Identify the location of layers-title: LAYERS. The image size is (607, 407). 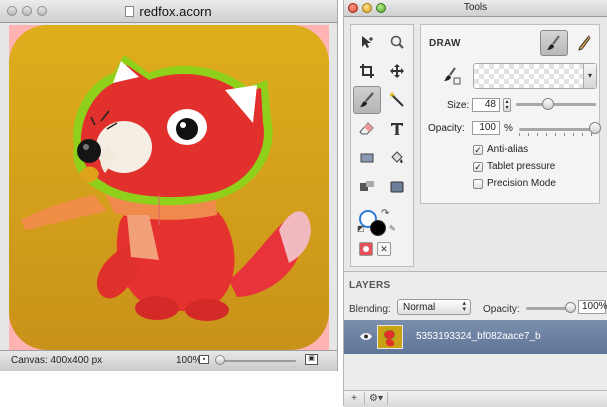
(370, 285).